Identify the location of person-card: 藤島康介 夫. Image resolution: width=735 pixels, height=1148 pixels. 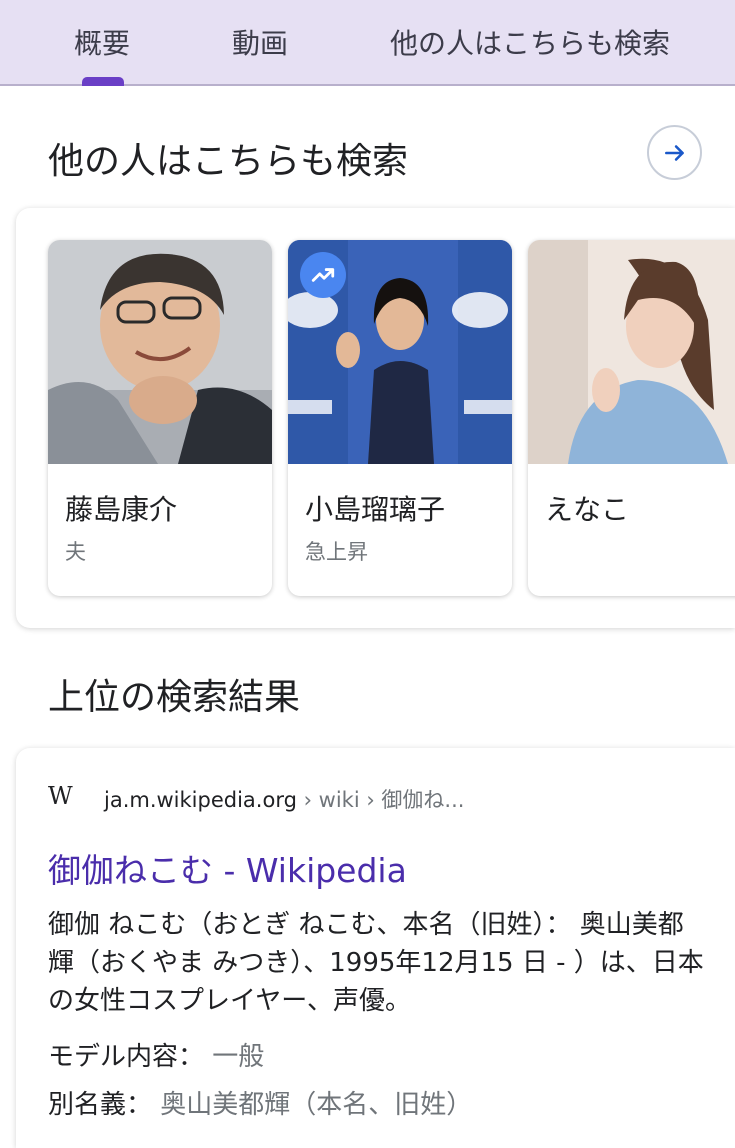
(160, 418).